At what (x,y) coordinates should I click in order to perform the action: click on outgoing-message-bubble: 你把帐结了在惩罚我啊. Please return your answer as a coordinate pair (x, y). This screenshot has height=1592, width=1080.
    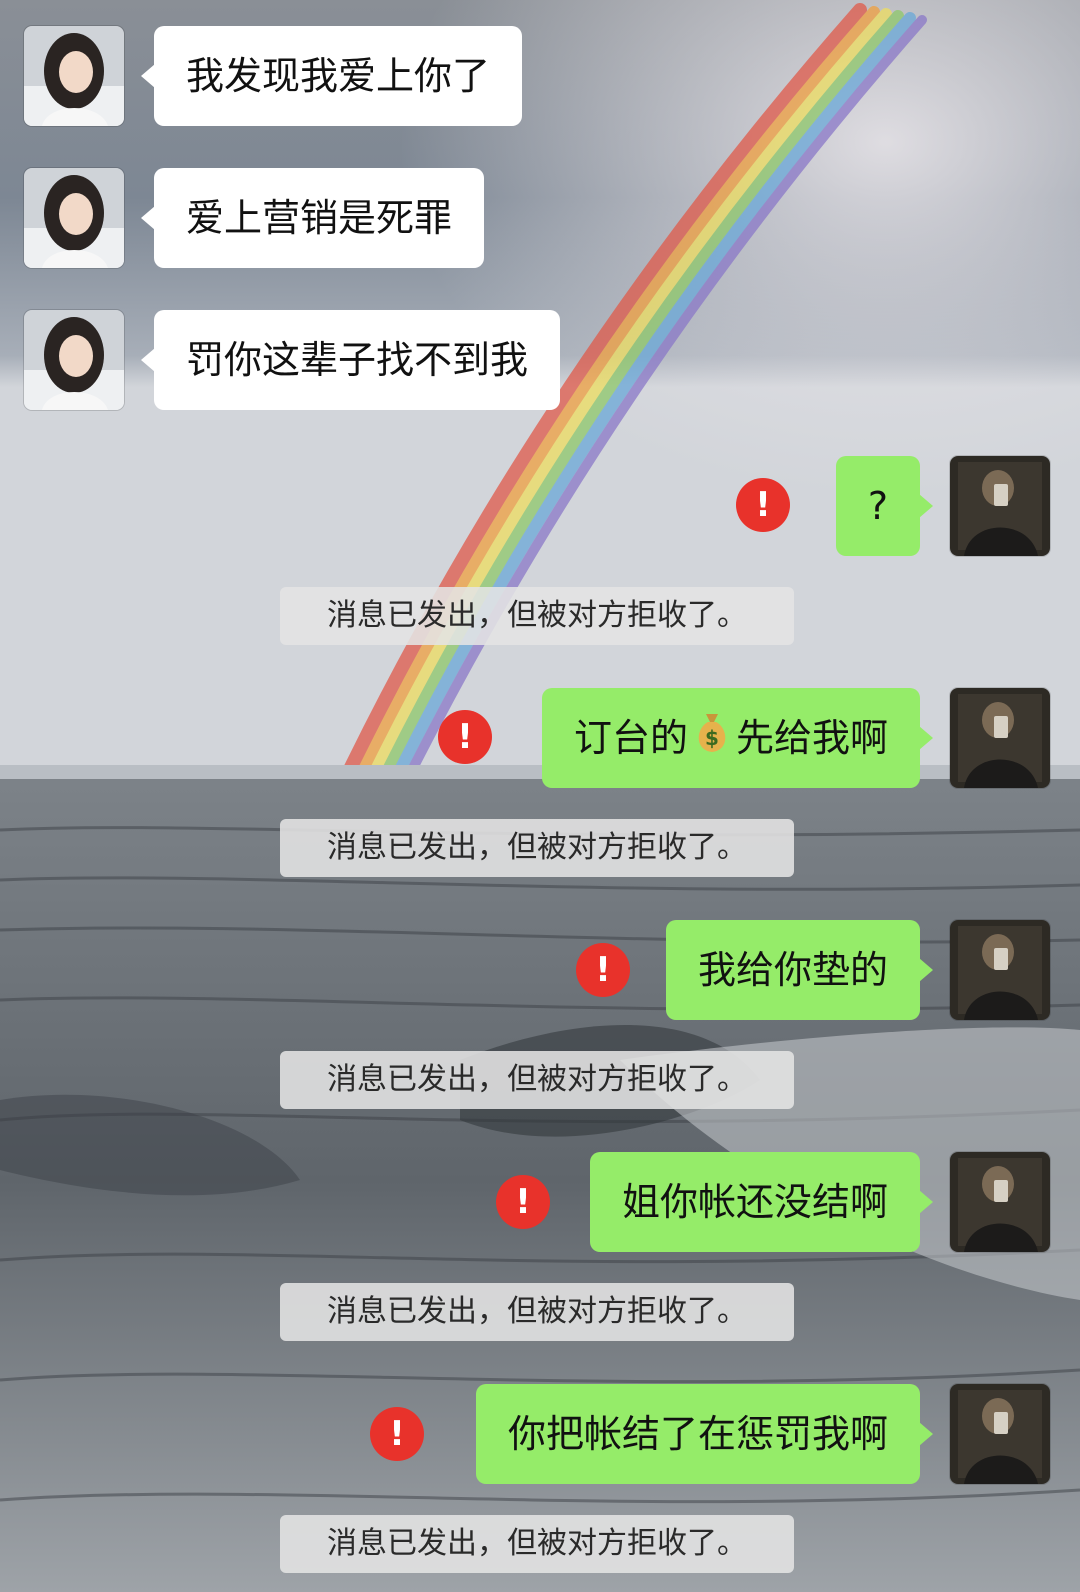
    Looking at the image, I should click on (704, 1434).